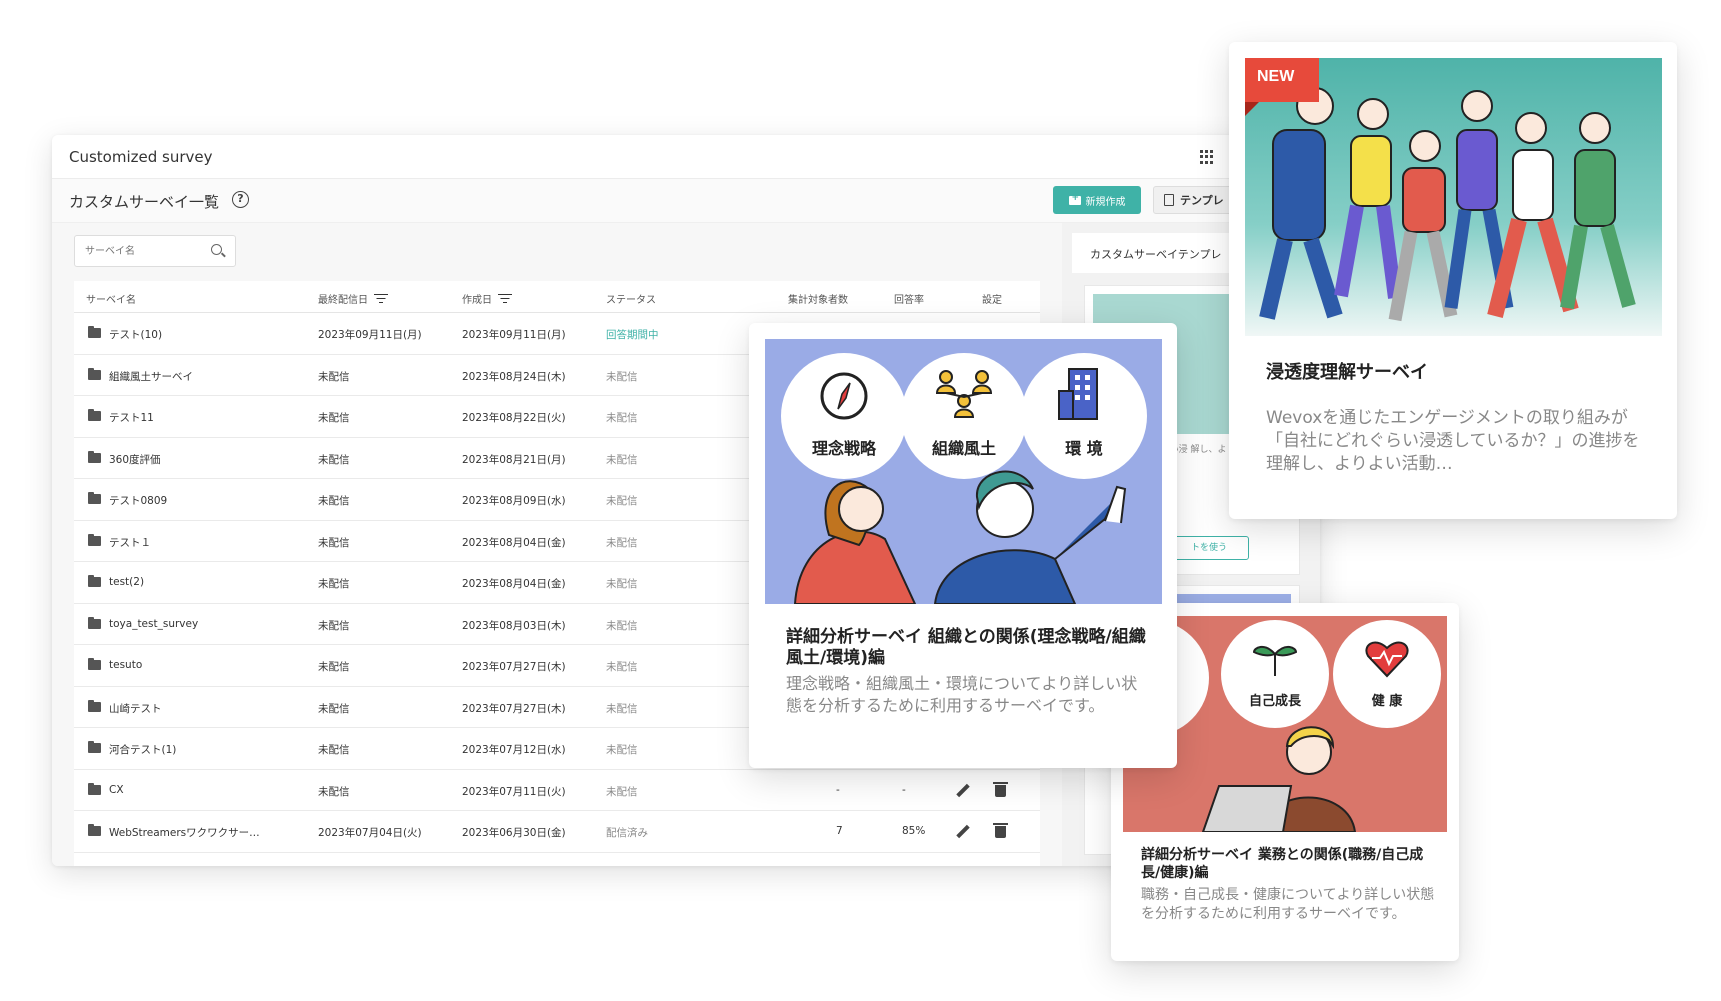 The height and width of the screenshot is (1001, 1721). What do you see at coordinates (126, 582) in the screenshot?
I see `row-name: test(2)` at bounding box center [126, 582].